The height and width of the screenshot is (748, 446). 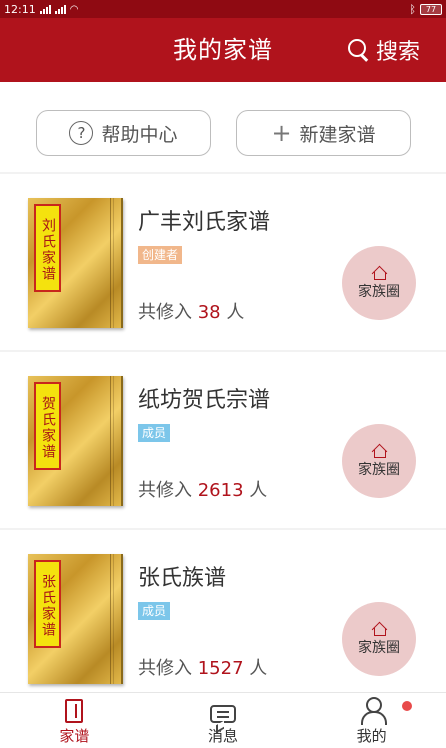 What do you see at coordinates (45, 9) in the screenshot?
I see `signal-icon` at bounding box center [45, 9].